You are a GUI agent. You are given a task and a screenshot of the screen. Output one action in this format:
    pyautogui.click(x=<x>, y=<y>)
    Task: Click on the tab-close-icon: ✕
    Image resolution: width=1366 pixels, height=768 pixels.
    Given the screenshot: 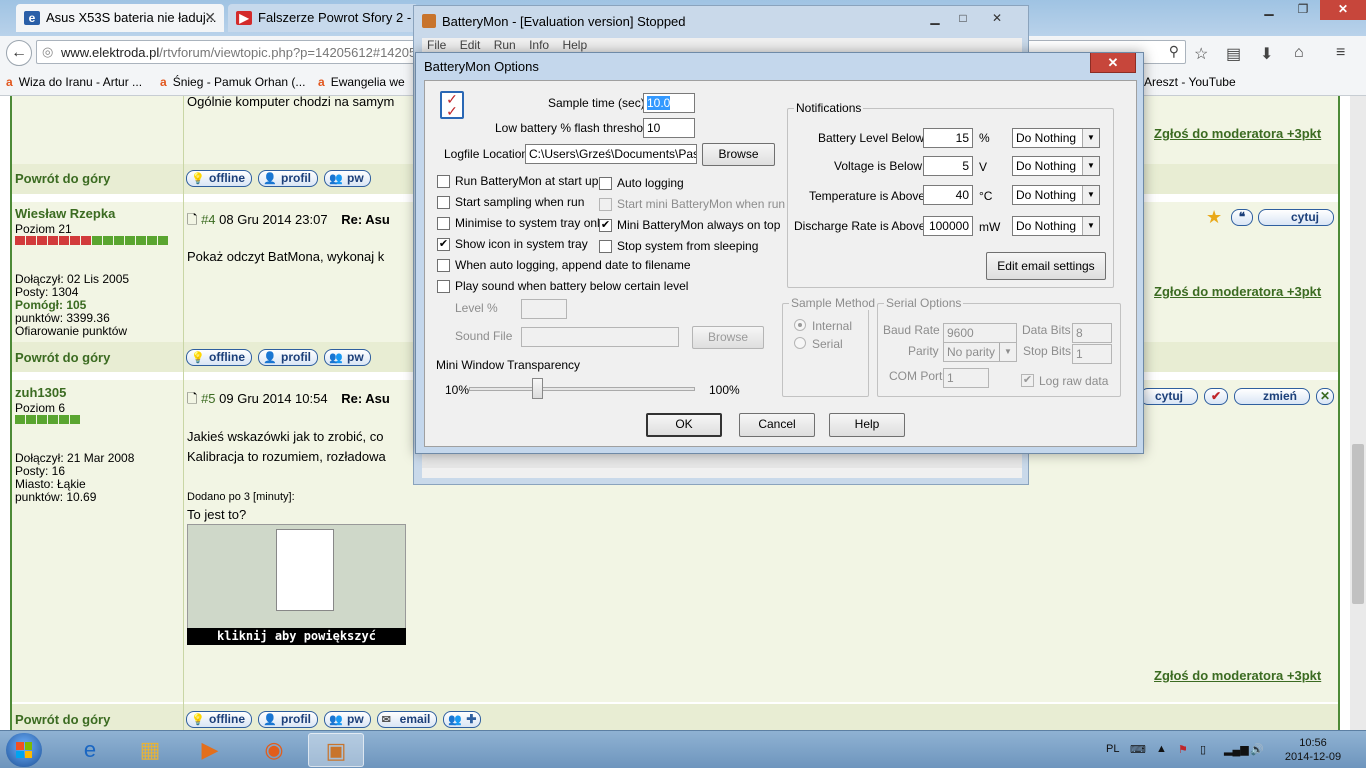 What is the action you would take?
    pyautogui.click(x=210, y=17)
    